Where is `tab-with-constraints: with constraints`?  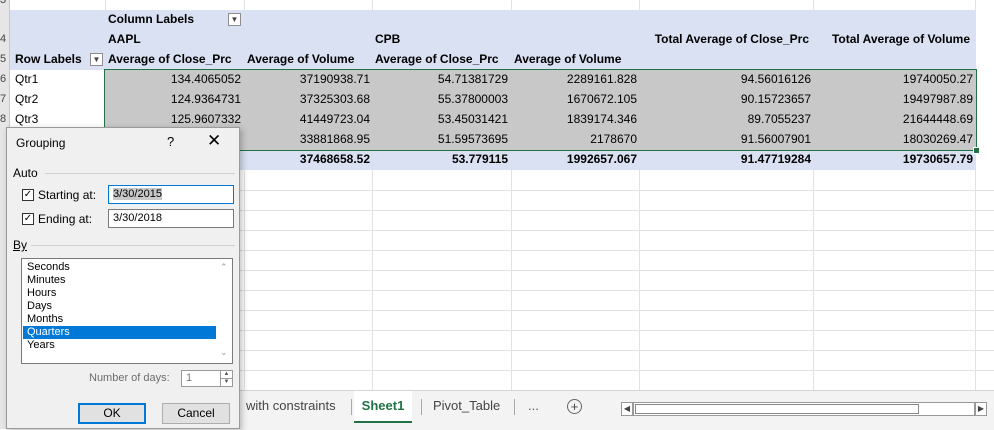 tab-with-constraints: with constraints is located at coordinates (291, 406).